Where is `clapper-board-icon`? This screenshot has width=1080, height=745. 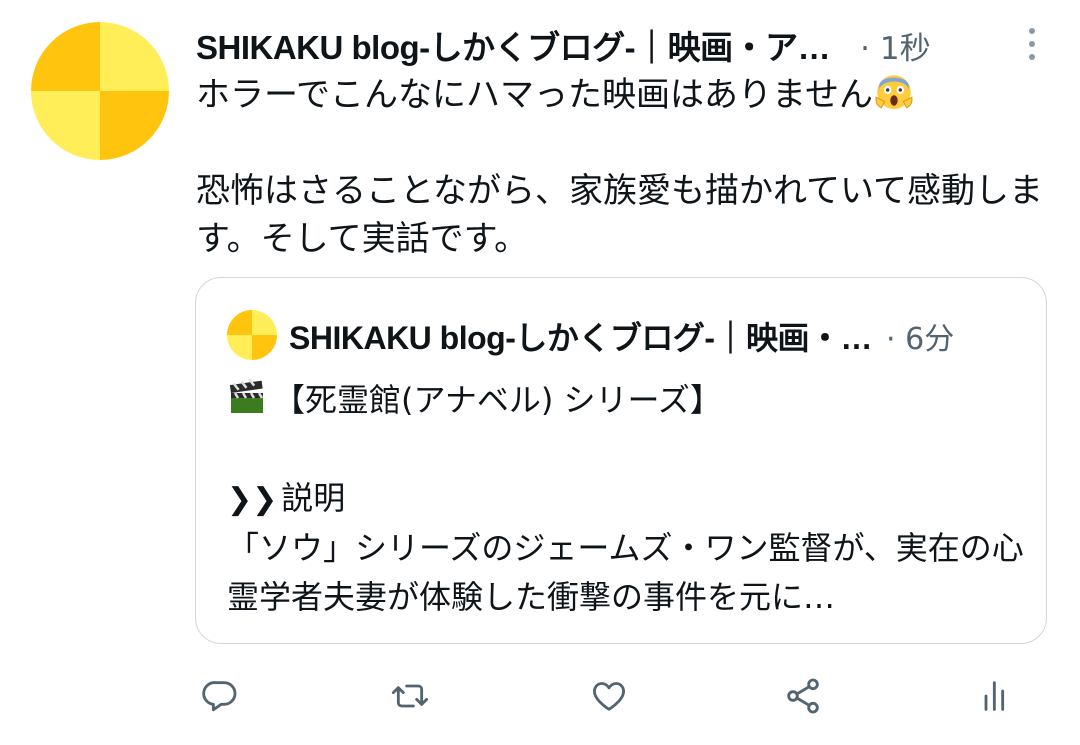
clapper-board-icon is located at coordinates (246, 395).